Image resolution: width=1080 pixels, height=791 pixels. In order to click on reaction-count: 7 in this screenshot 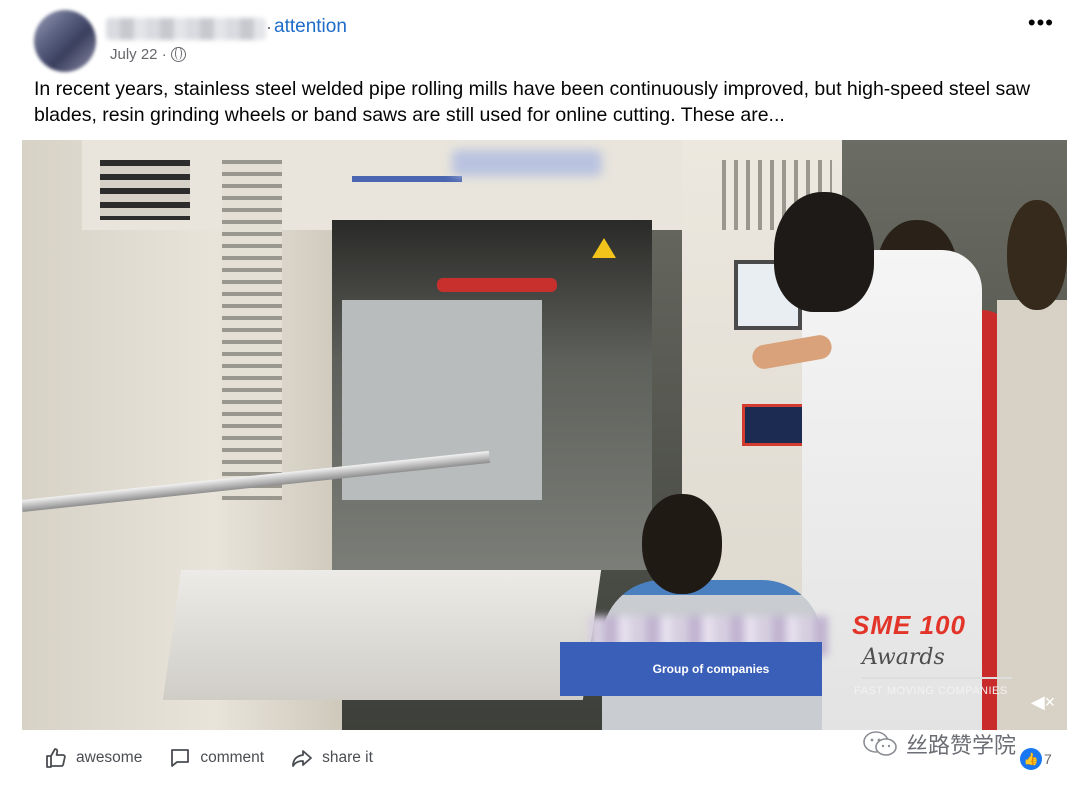, I will do `click(1048, 759)`.